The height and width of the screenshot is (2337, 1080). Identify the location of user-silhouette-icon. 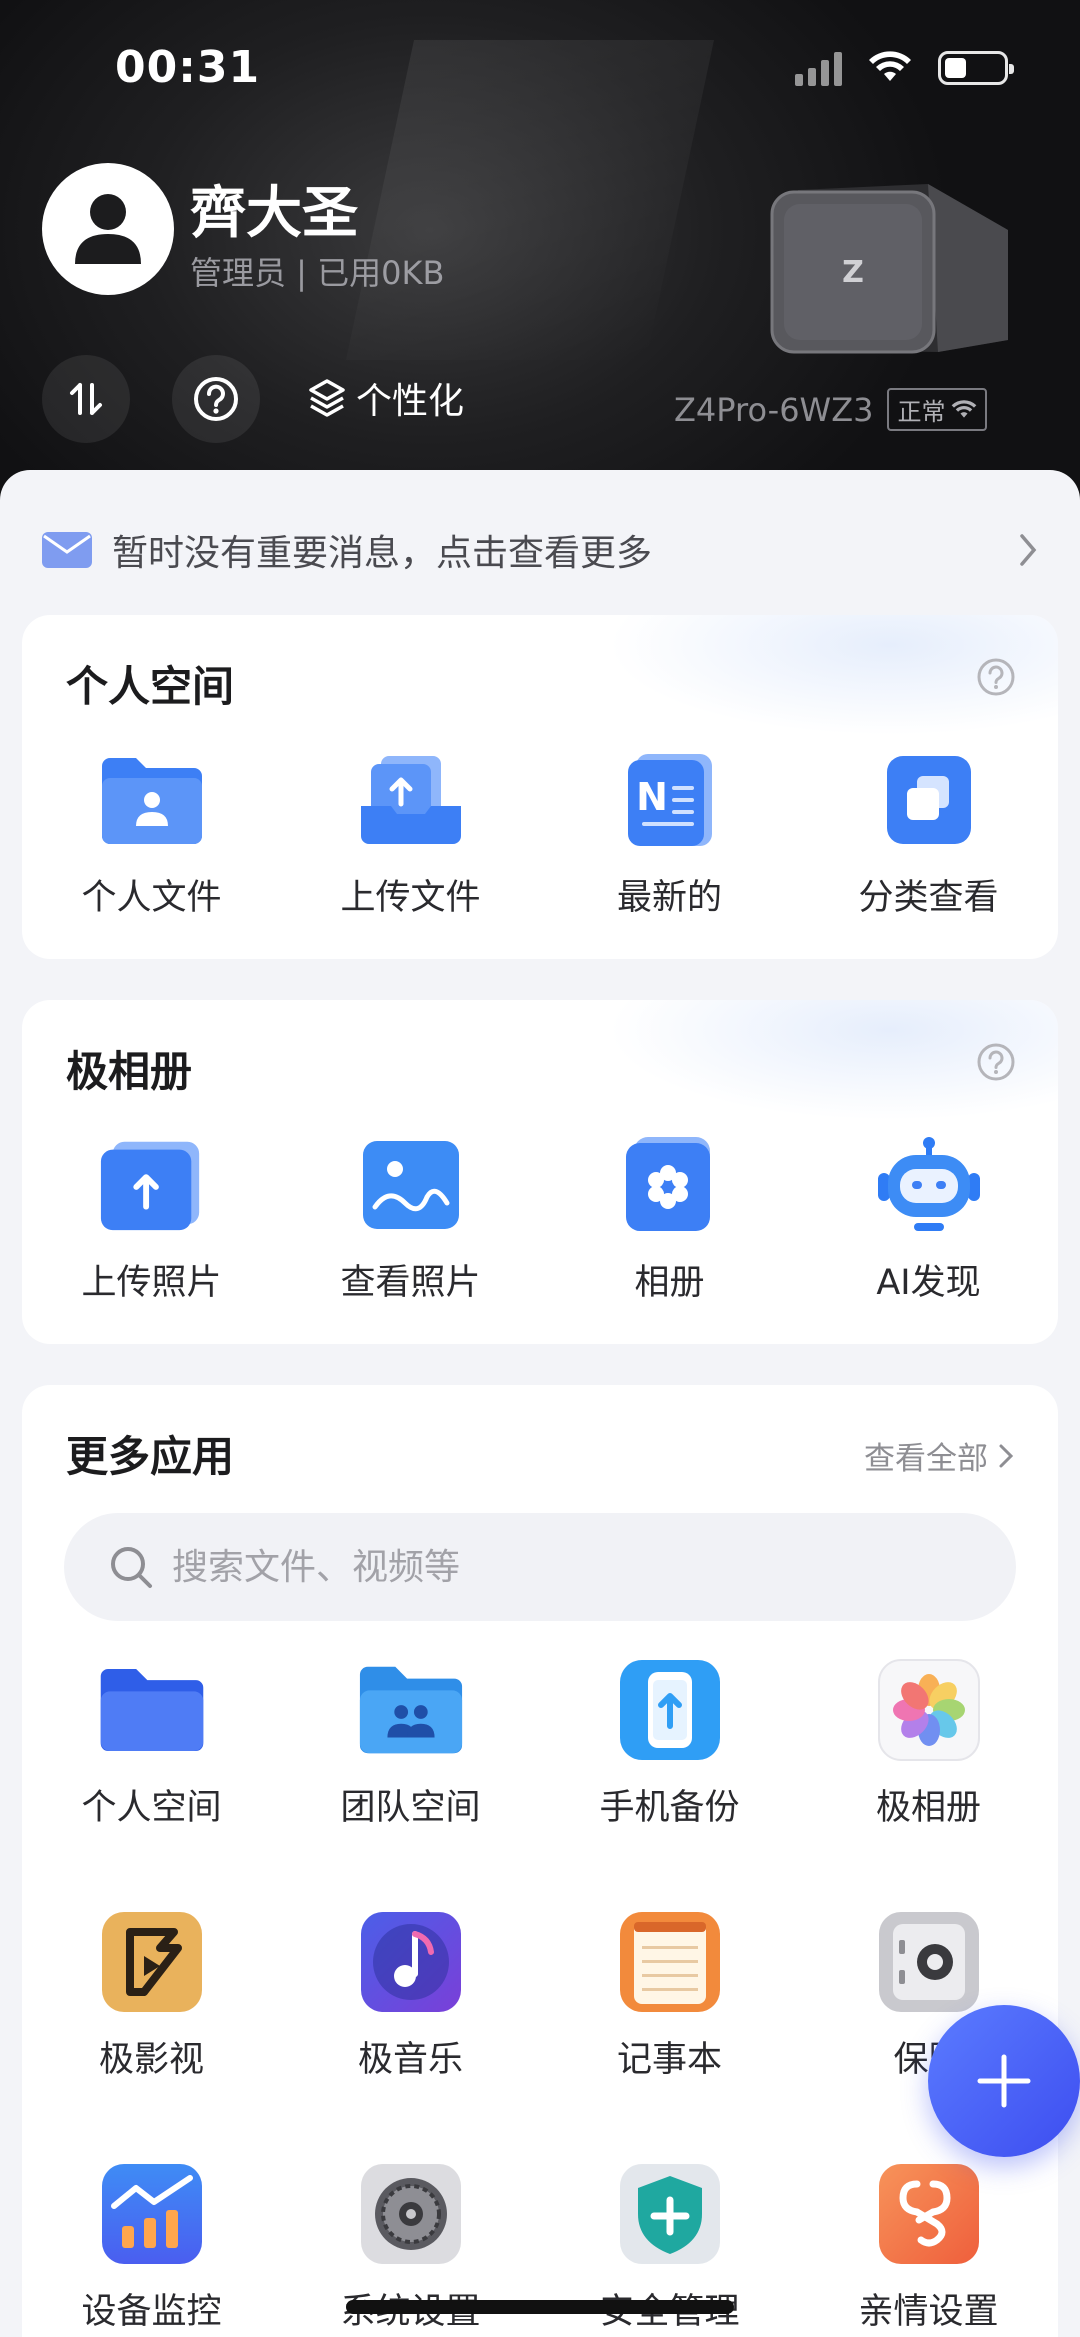
(108, 229).